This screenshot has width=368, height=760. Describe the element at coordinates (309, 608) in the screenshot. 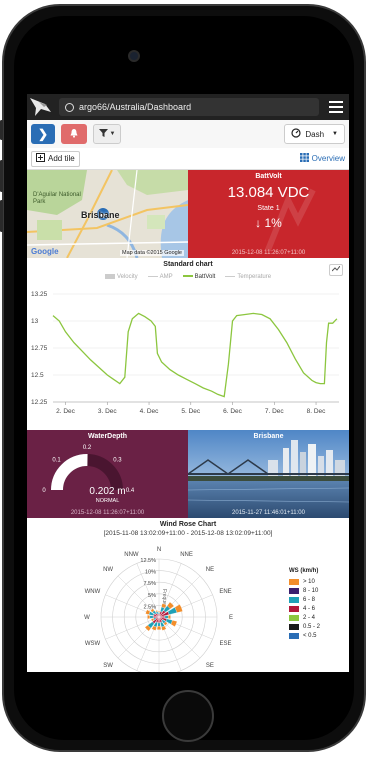

I see `legend-label: 4 - 6` at that location.